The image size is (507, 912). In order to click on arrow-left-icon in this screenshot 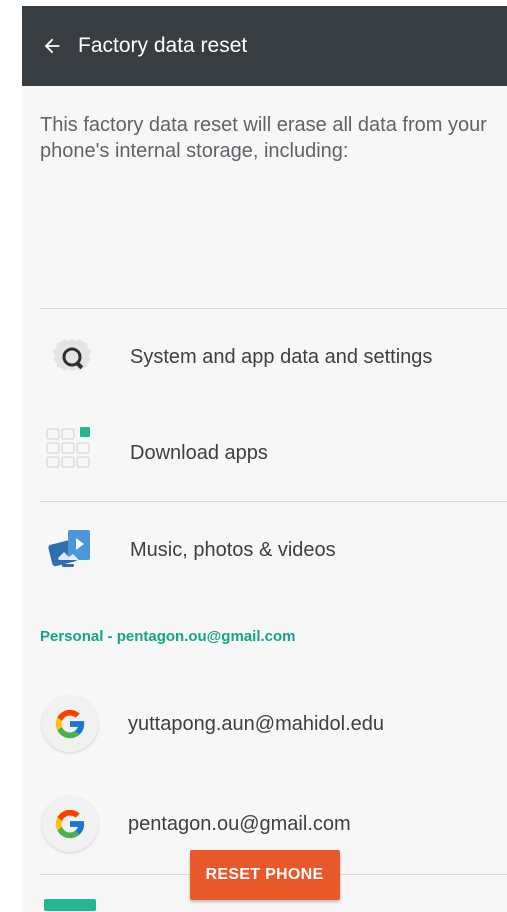, I will do `click(52, 46)`.